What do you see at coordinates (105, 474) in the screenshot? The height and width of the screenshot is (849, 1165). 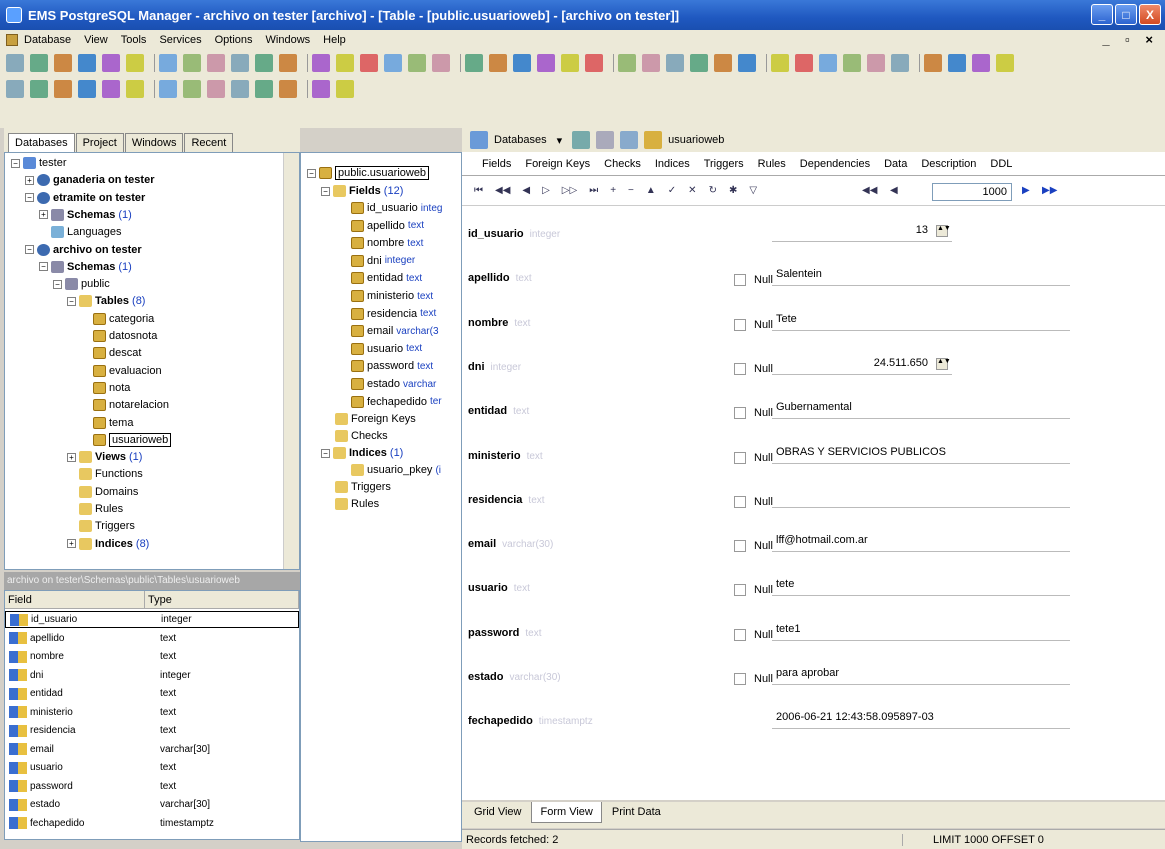 I see `tree-node: Functions` at bounding box center [105, 474].